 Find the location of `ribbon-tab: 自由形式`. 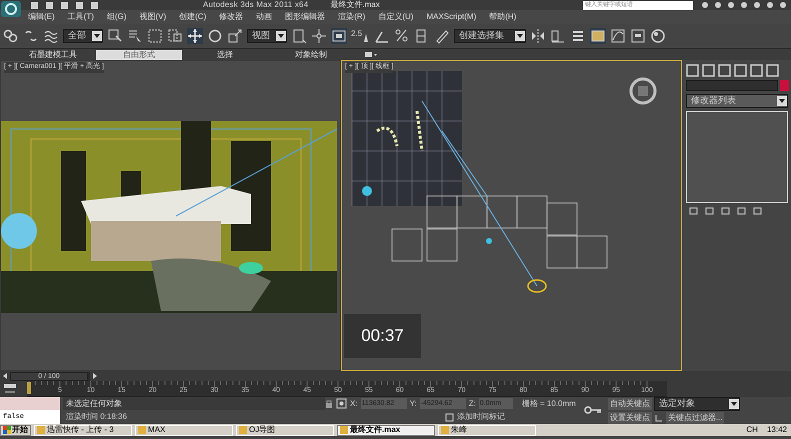

ribbon-tab: 自由形式 is located at coordinates (139, 55).